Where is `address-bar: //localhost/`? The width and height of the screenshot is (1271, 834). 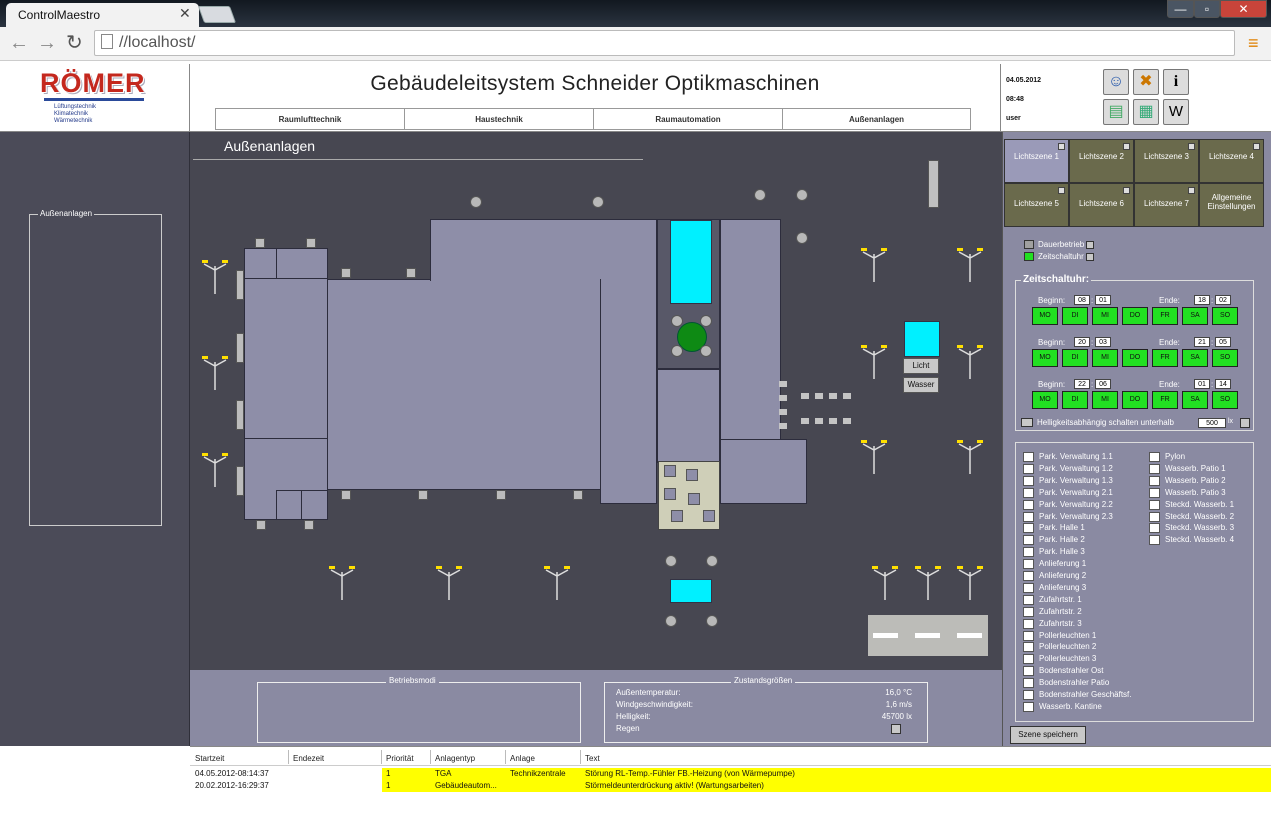 address-bar: //localhost/ is located at coordinates (664, 43).